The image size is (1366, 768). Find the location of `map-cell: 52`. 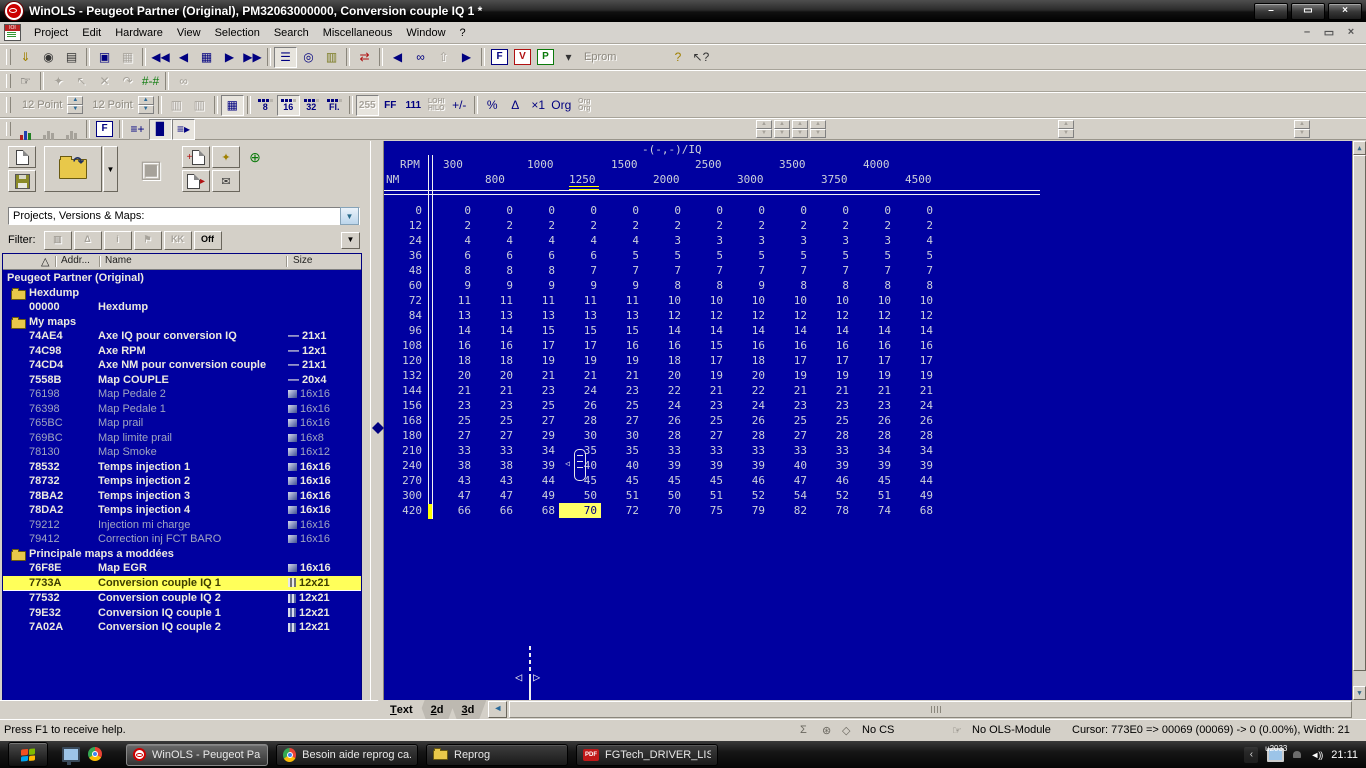

map-cell: 52 is located at coordinates (832, 495).